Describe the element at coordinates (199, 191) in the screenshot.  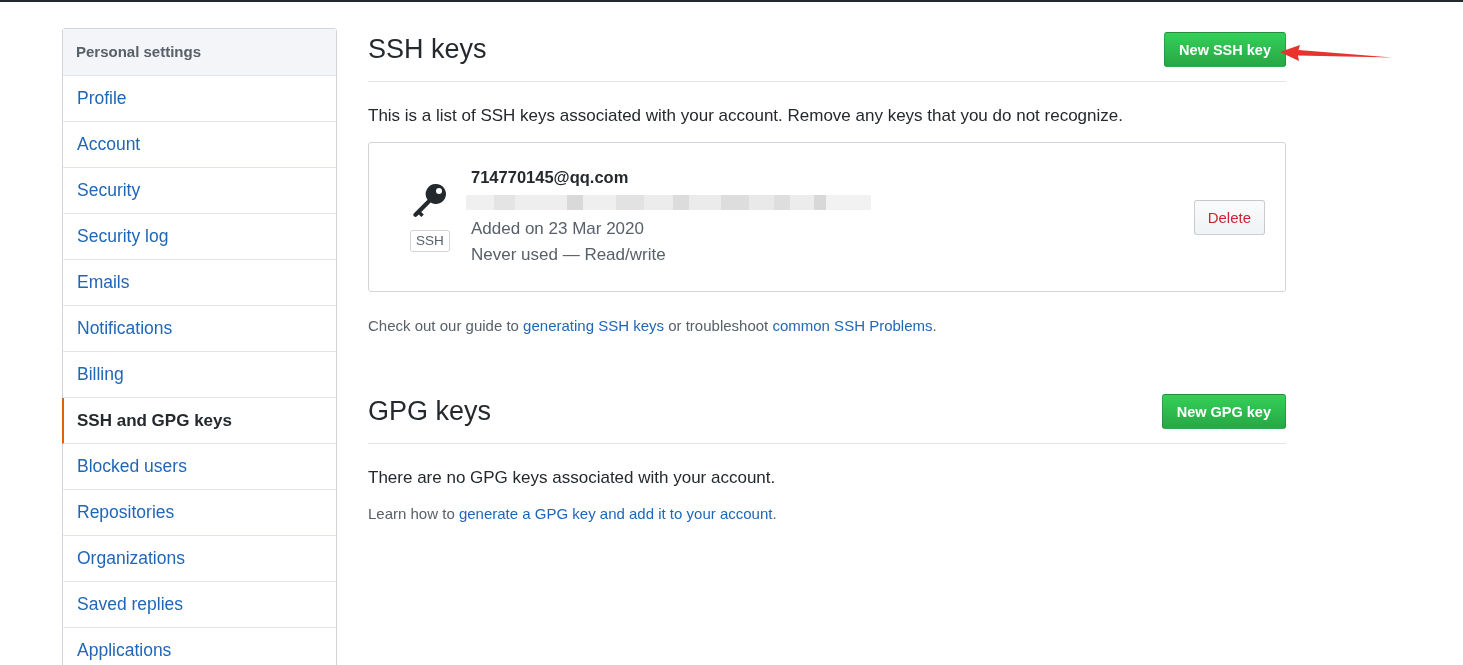
I see `sidebar-item: Security` at that location.